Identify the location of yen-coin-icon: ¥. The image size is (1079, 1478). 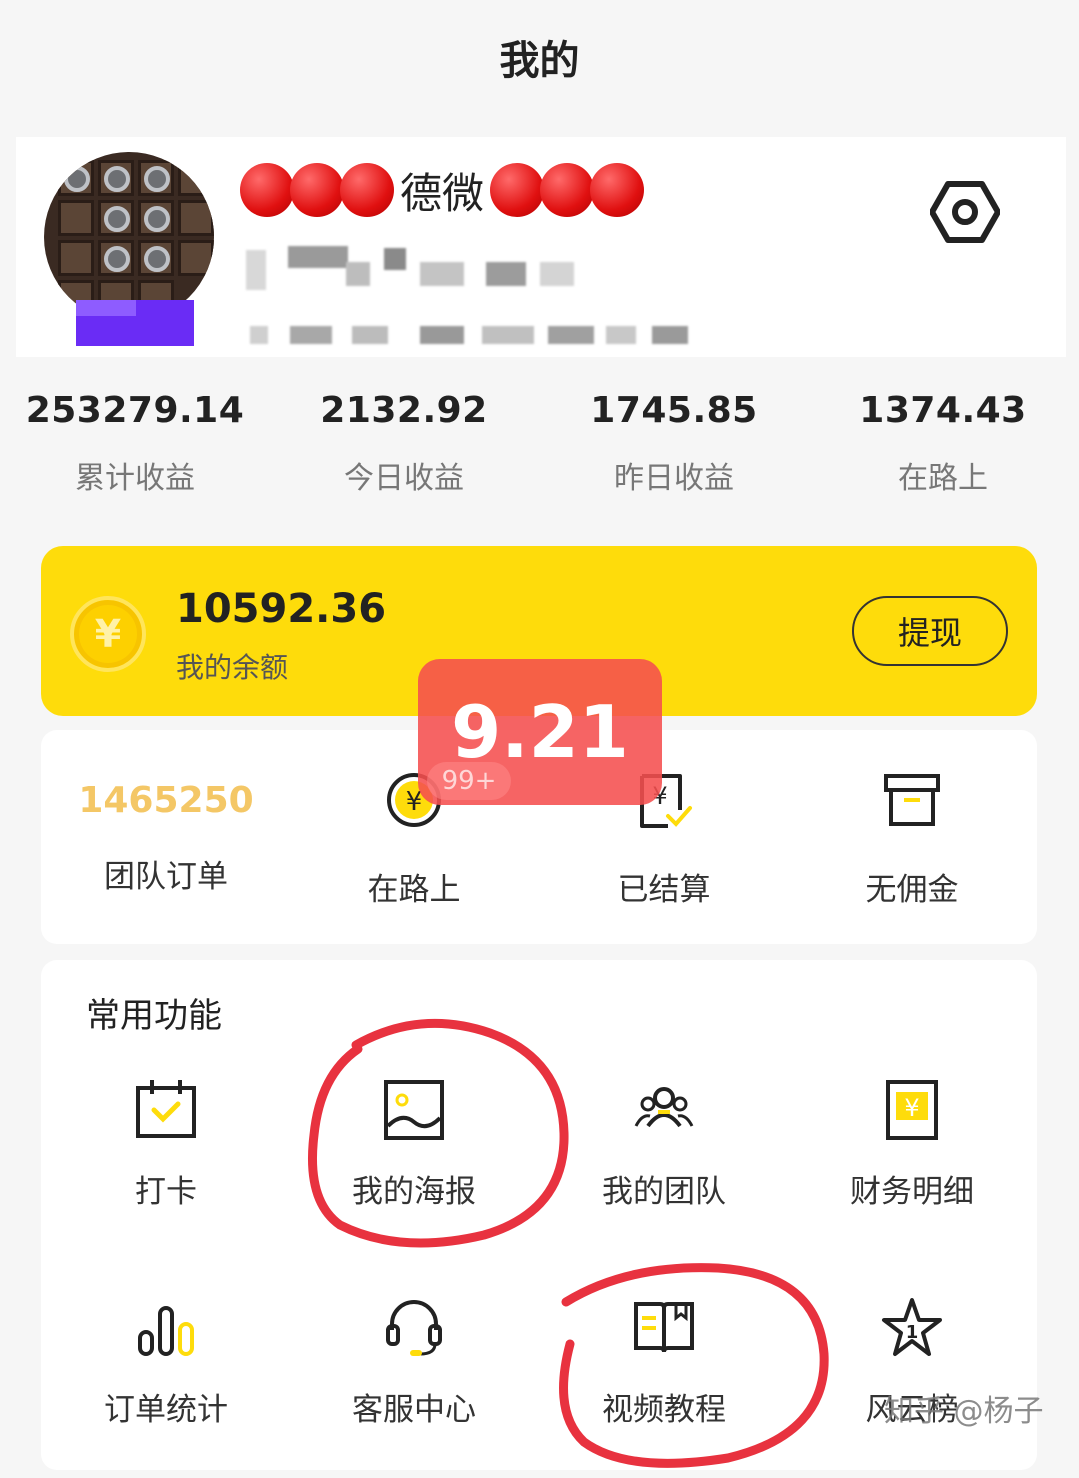
(108, 634).